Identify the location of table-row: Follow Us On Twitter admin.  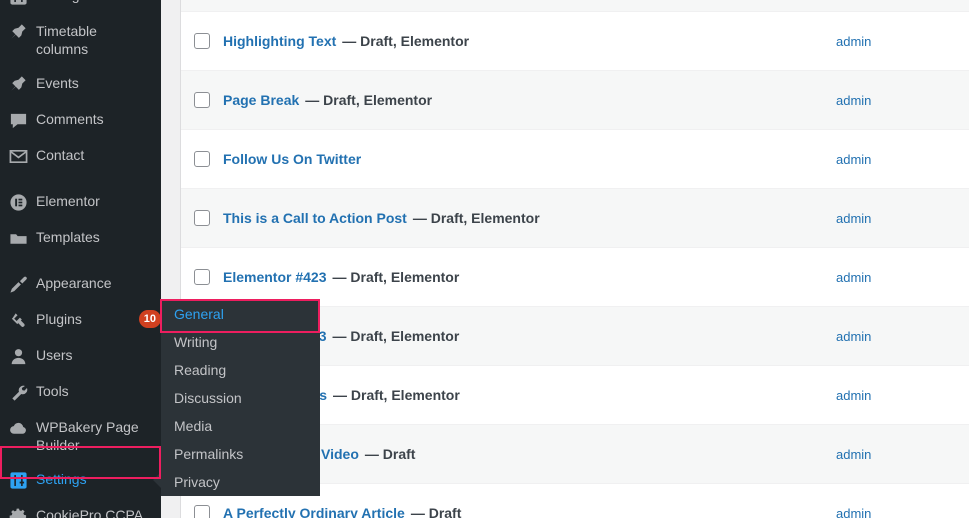
(575, 159).